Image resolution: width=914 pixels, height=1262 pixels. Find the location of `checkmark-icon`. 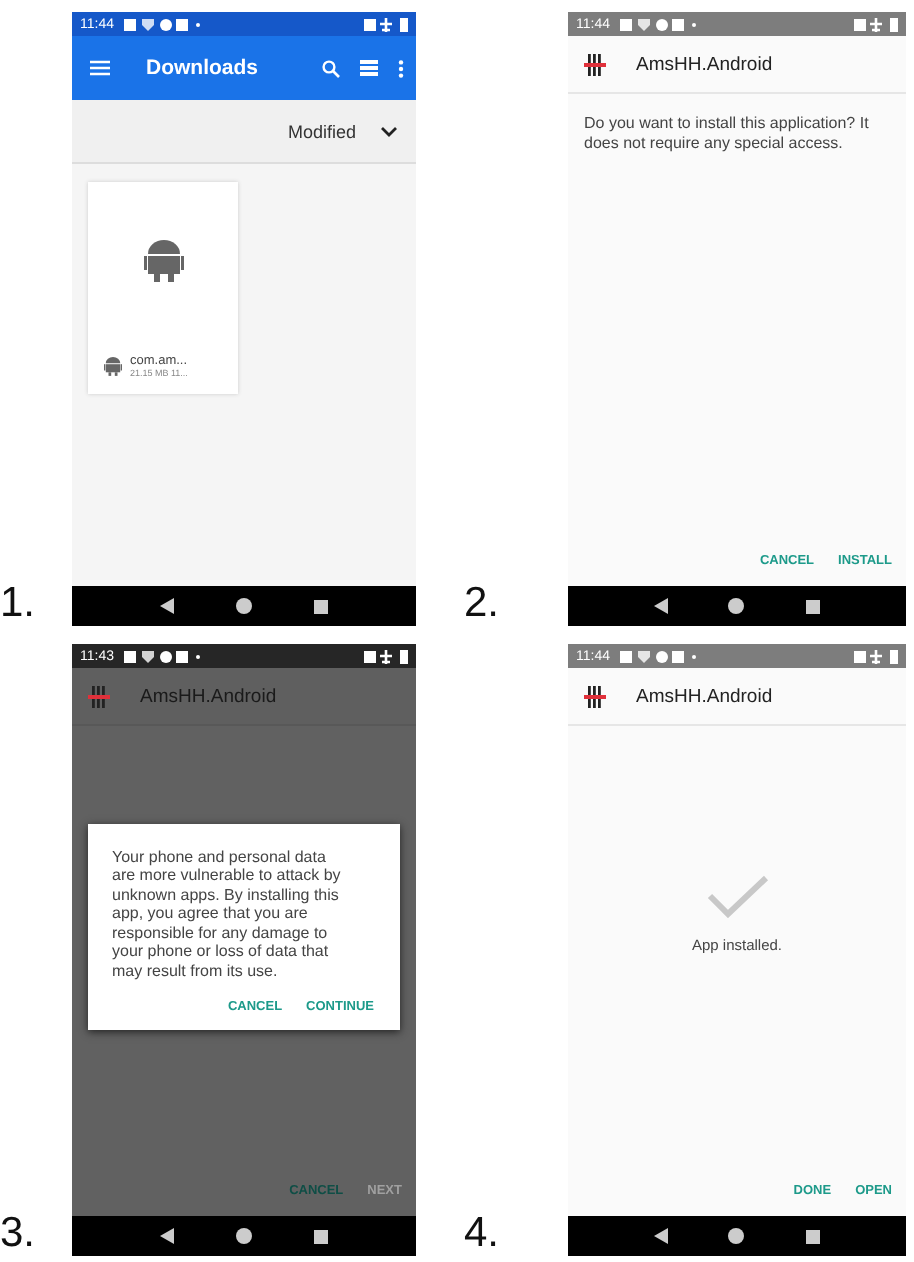

checkmark-icon is located at coordinates (737, 896).